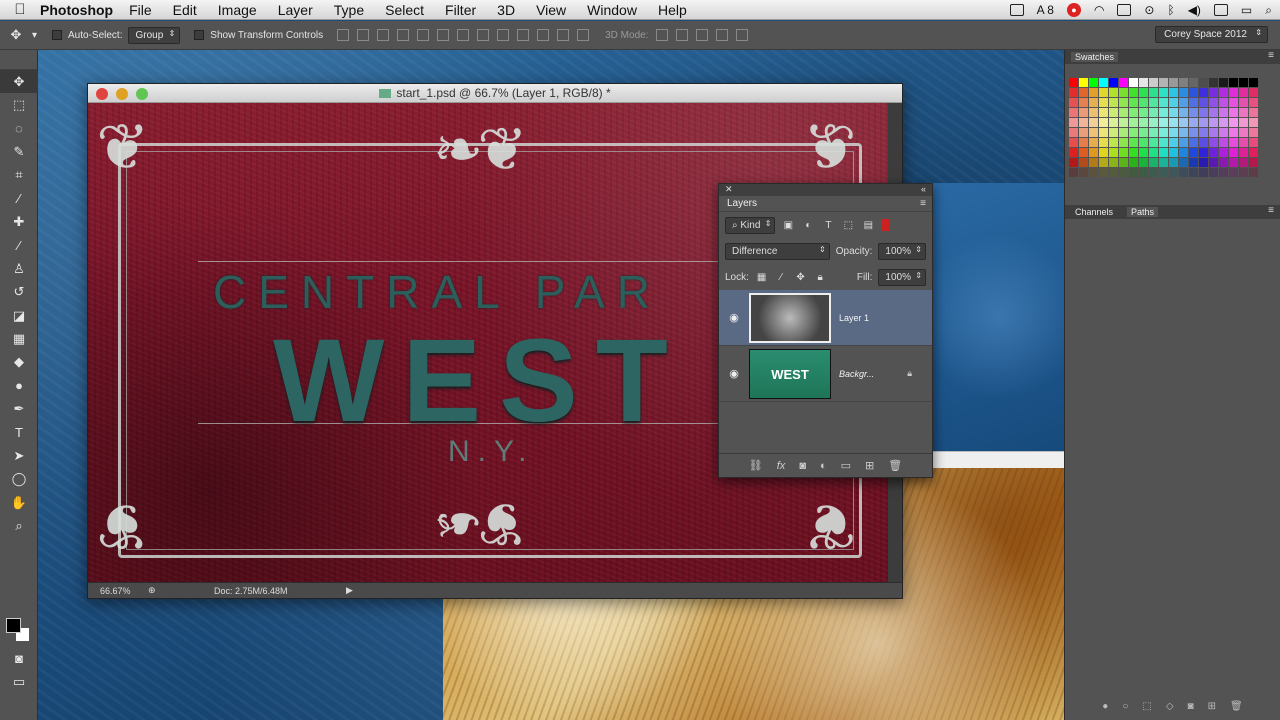 The image size is (1280, 720). What do you see at coordinates (19, 315) in the screenshot?
I see `eraser-tool-icon: ◪` at bounding box center [19, 315].